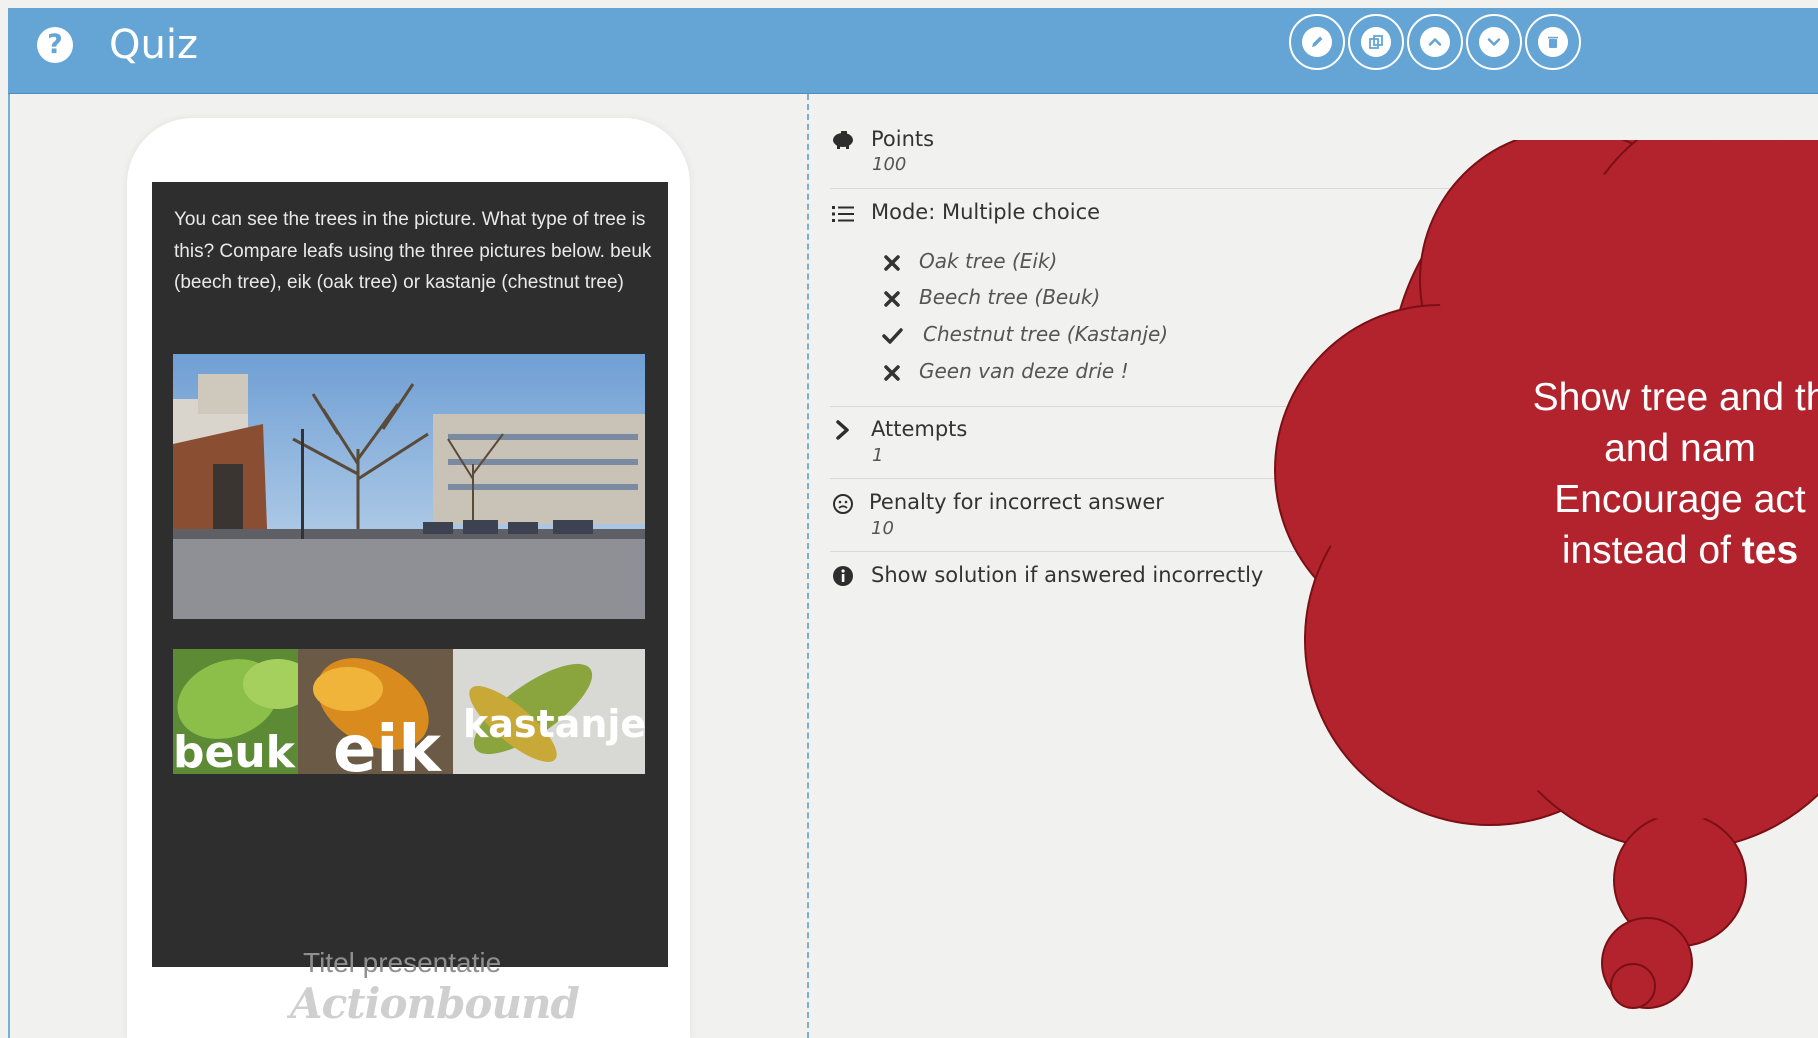 The image size is (1818, 1038). What do you see at coordinates (1010, 297) in the screenshot?
I see `option-text: Beech tree (Beuk)` at bounding box center [1010, 297].